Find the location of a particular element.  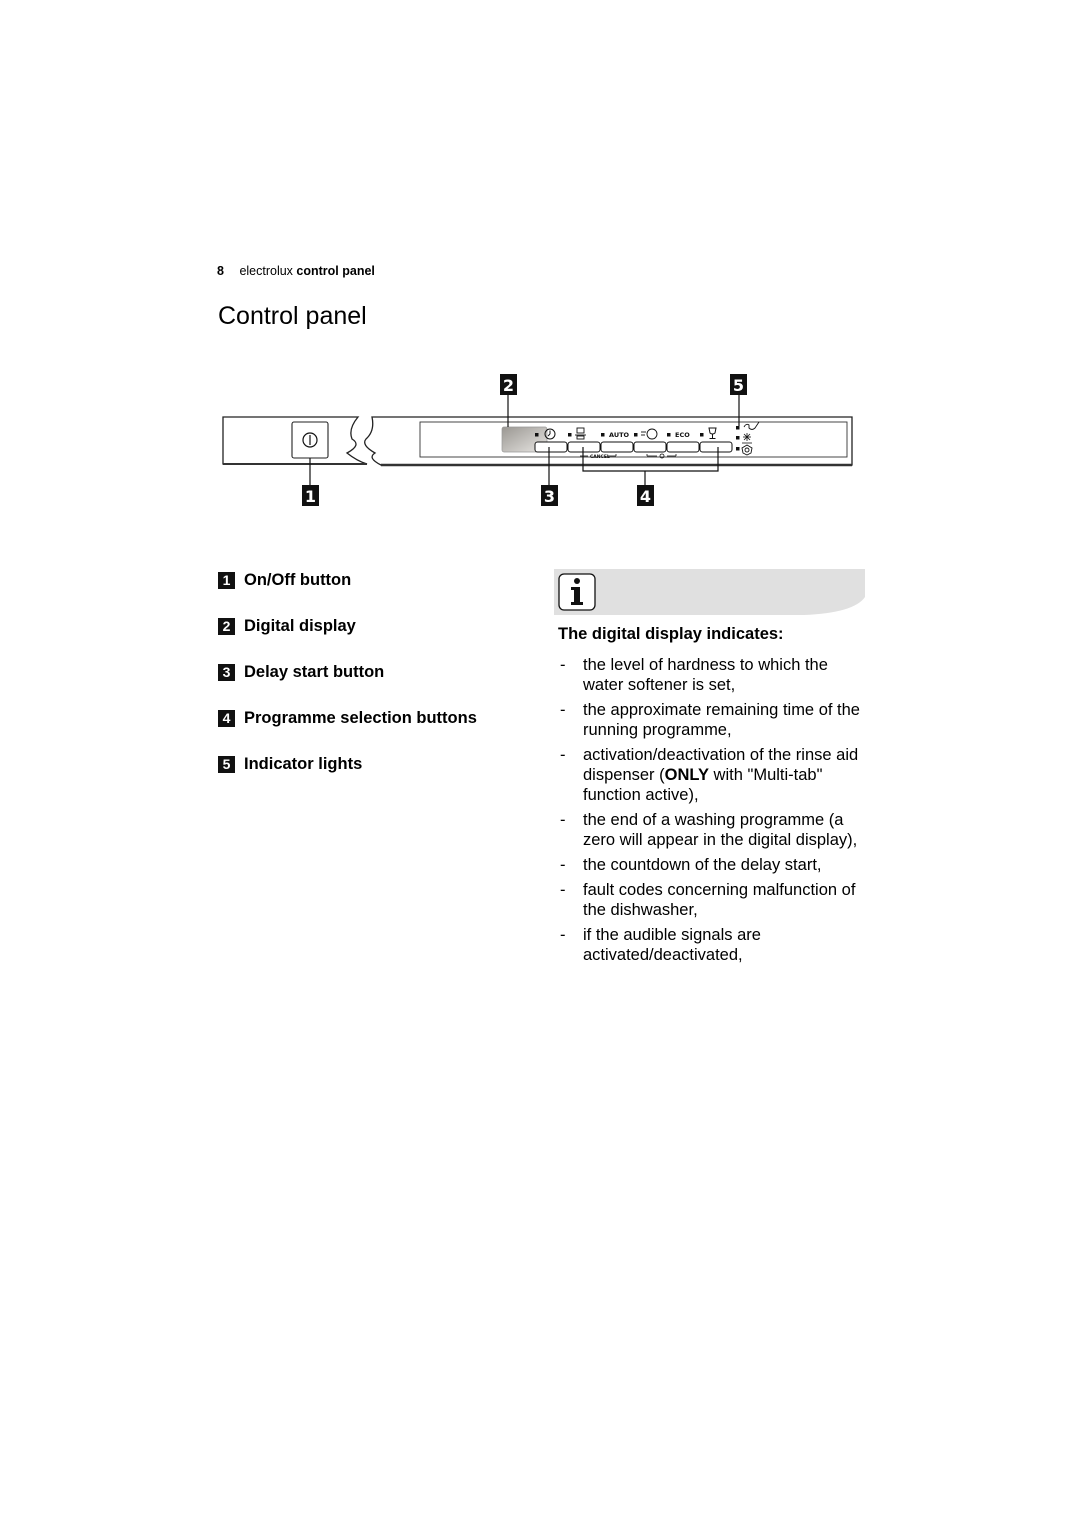

legend-item: 1 On/Off button is located at coordinates (347, 580).